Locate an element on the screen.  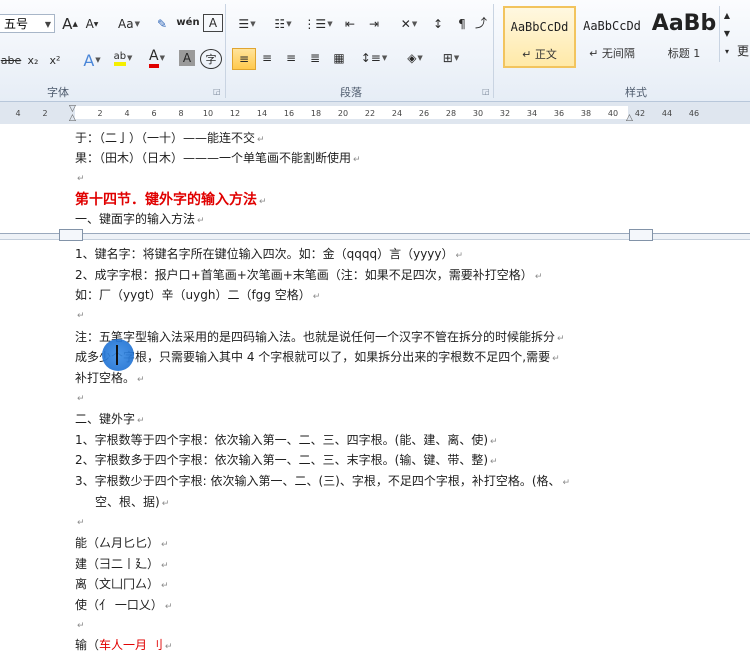
hanging-indent-marker: △ is located at coordinates (74, 118).